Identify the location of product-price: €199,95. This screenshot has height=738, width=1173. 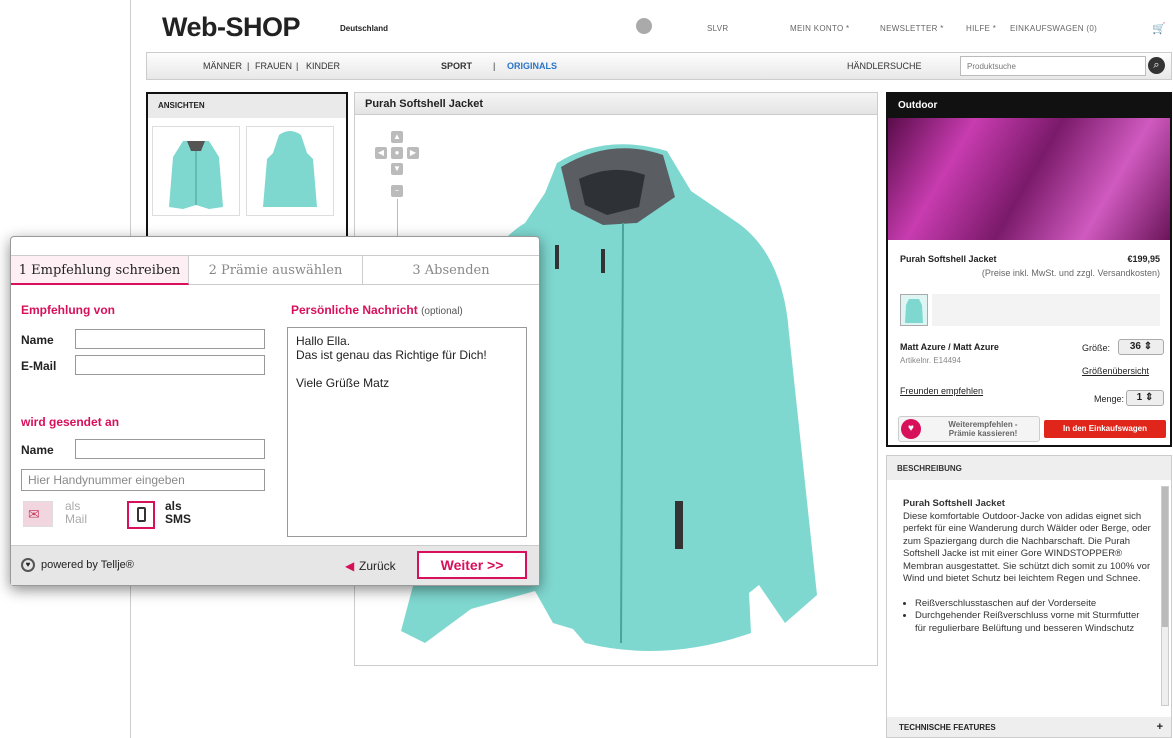
(1143, 259).